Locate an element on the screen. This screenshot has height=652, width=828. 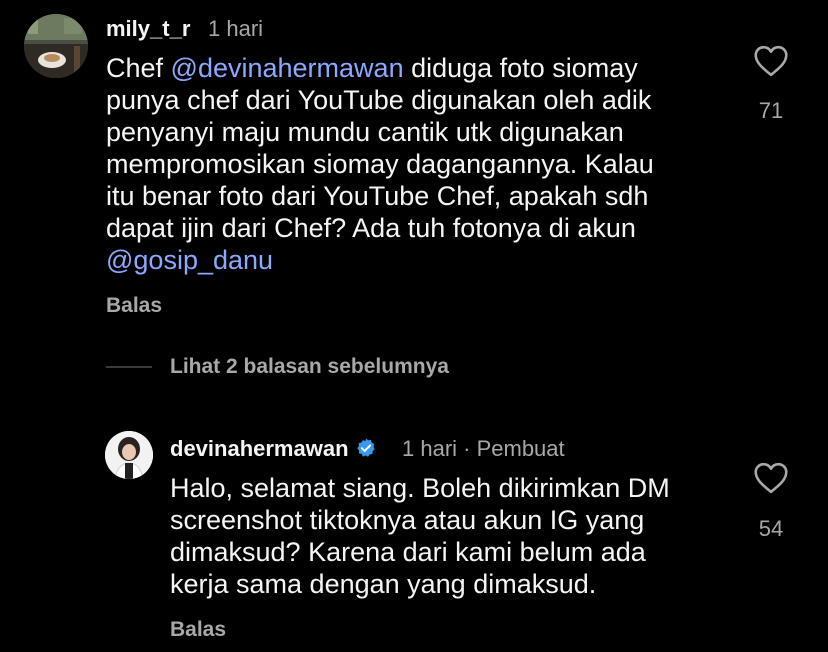
like-count: 54 is located at coordinates (771, 528).